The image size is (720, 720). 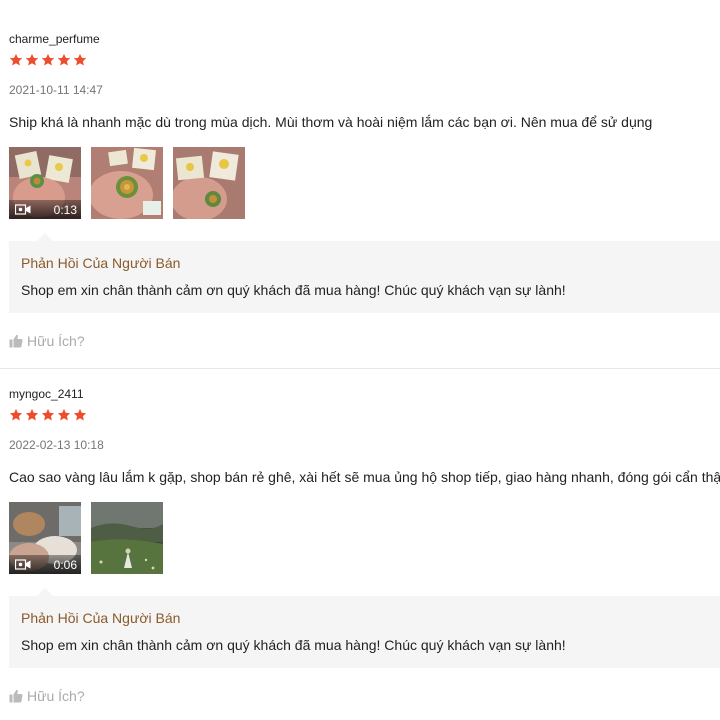 I want to click on video-overlay: 0:06, so click(x=45, y=564).